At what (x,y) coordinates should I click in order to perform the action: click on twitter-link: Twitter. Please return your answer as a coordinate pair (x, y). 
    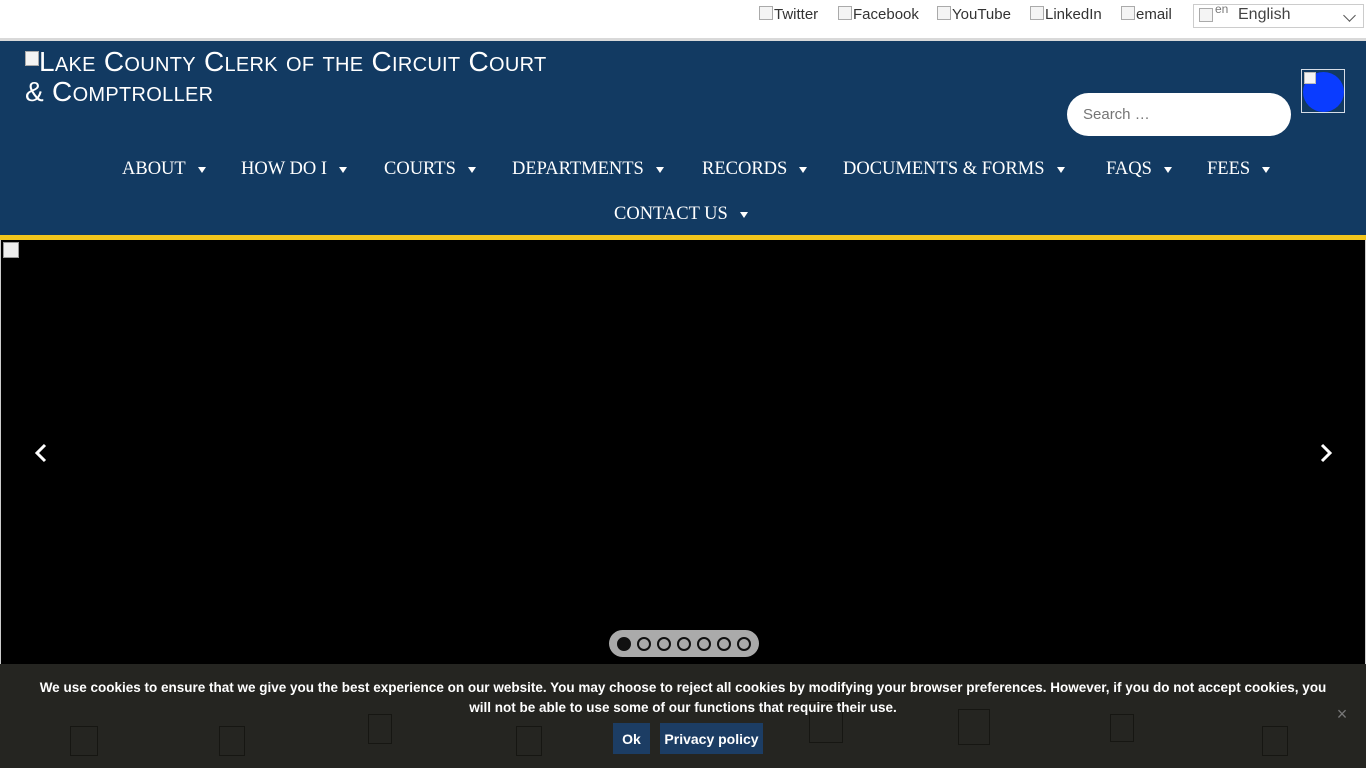
    Looking at the image, I should click on (788, 14).